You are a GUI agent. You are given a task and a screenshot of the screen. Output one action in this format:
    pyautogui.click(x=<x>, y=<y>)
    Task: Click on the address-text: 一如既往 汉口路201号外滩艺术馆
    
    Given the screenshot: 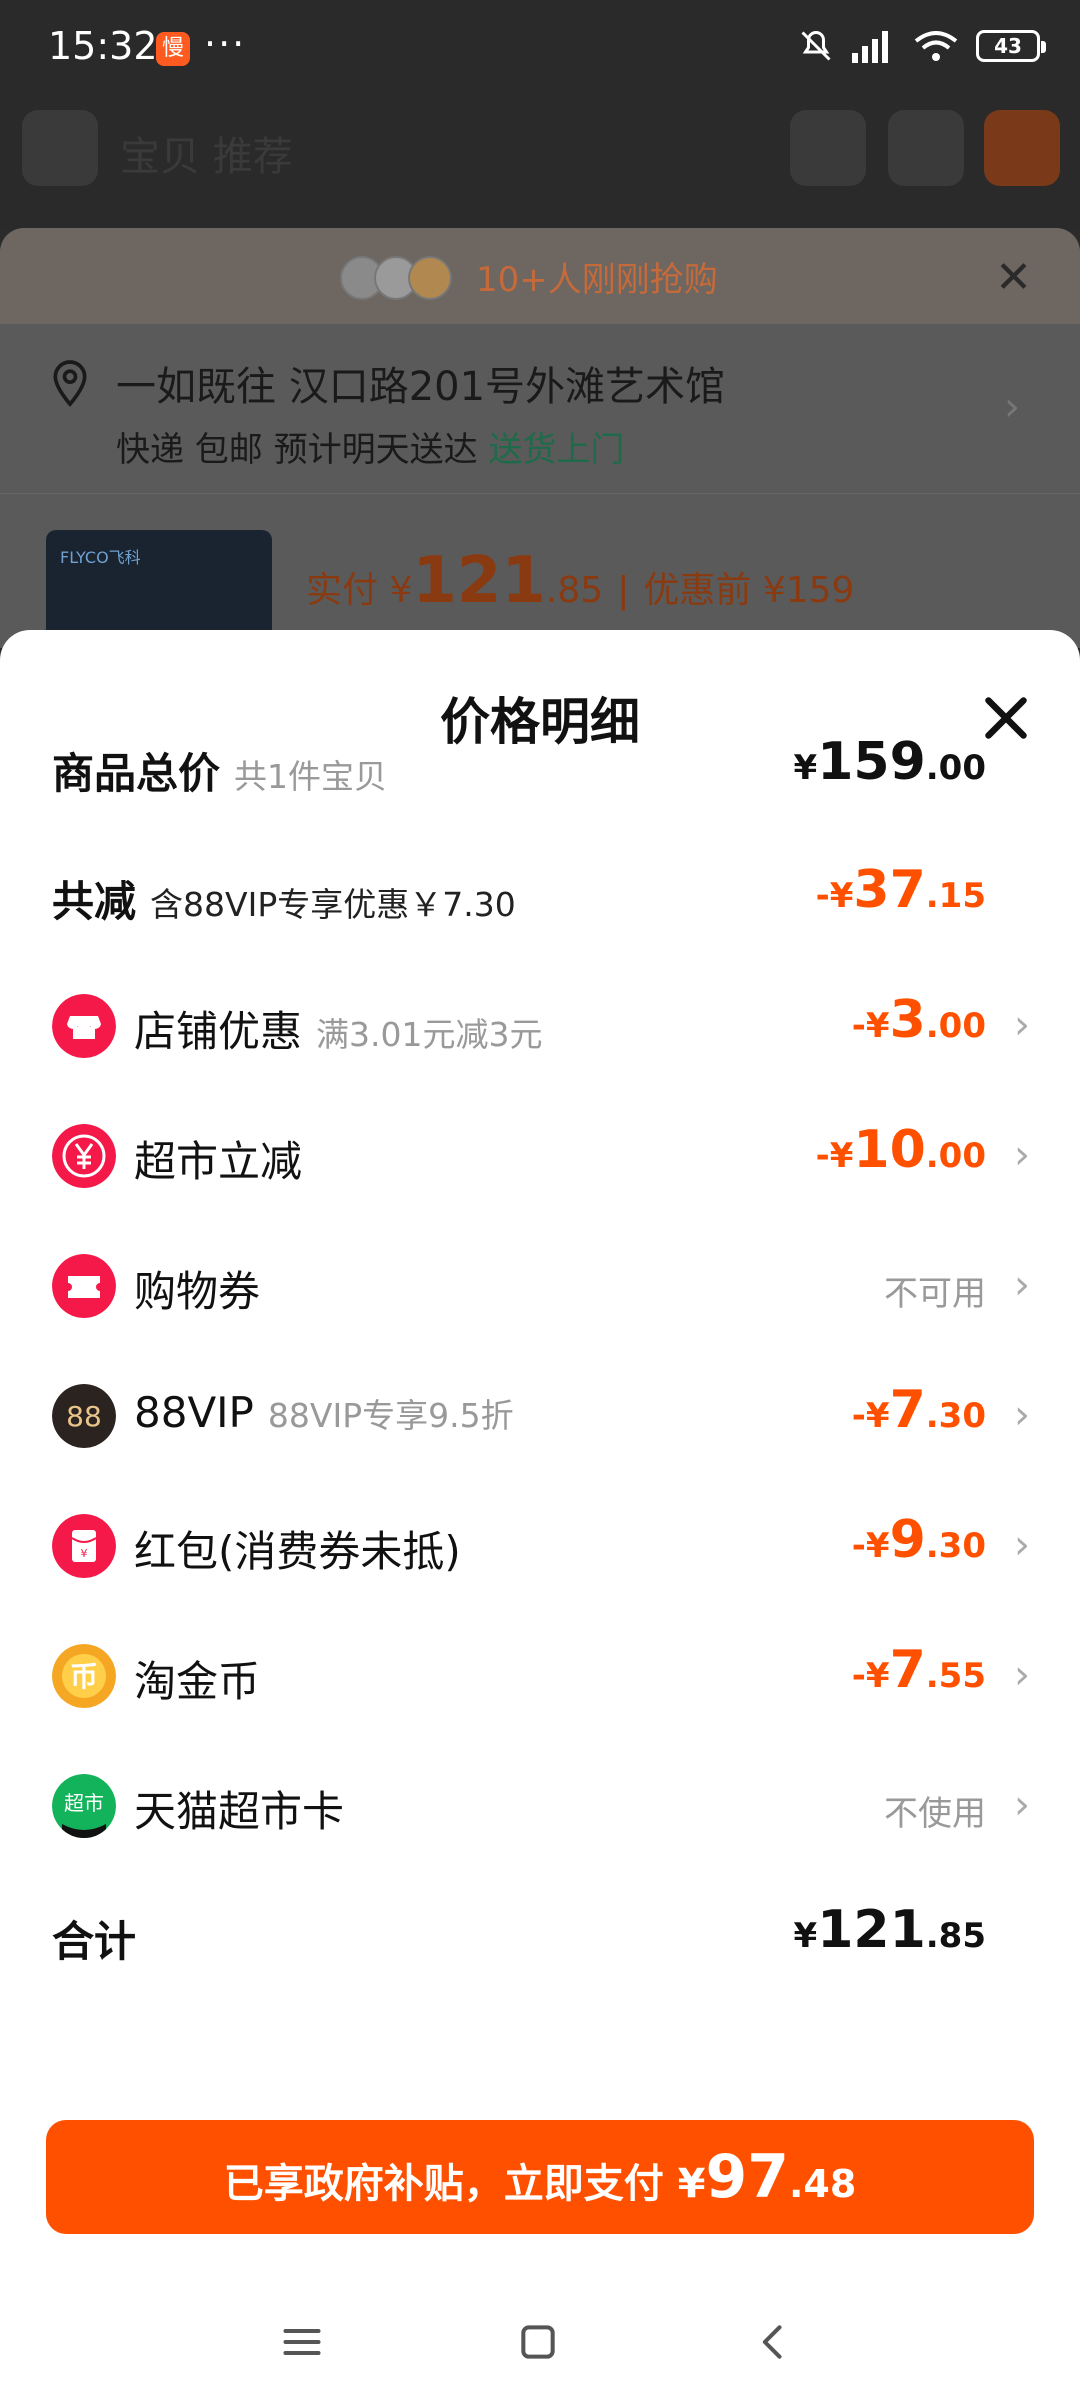 What is the action you would take?
    pyautogui.click(x=421, y=387)
    